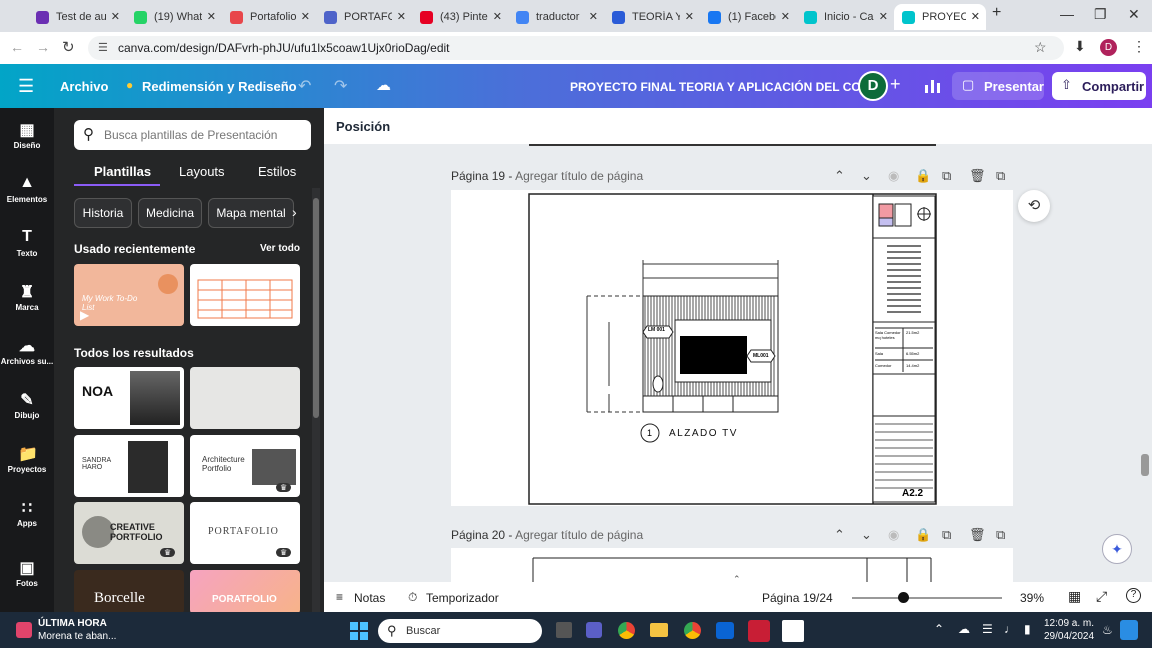 The height and width of the screenshot is (648, 1152). What do you see at coordinates (987, 629) in the screenshot?
I see `wifi-icon: ☰` at bounding box center [987, 629].